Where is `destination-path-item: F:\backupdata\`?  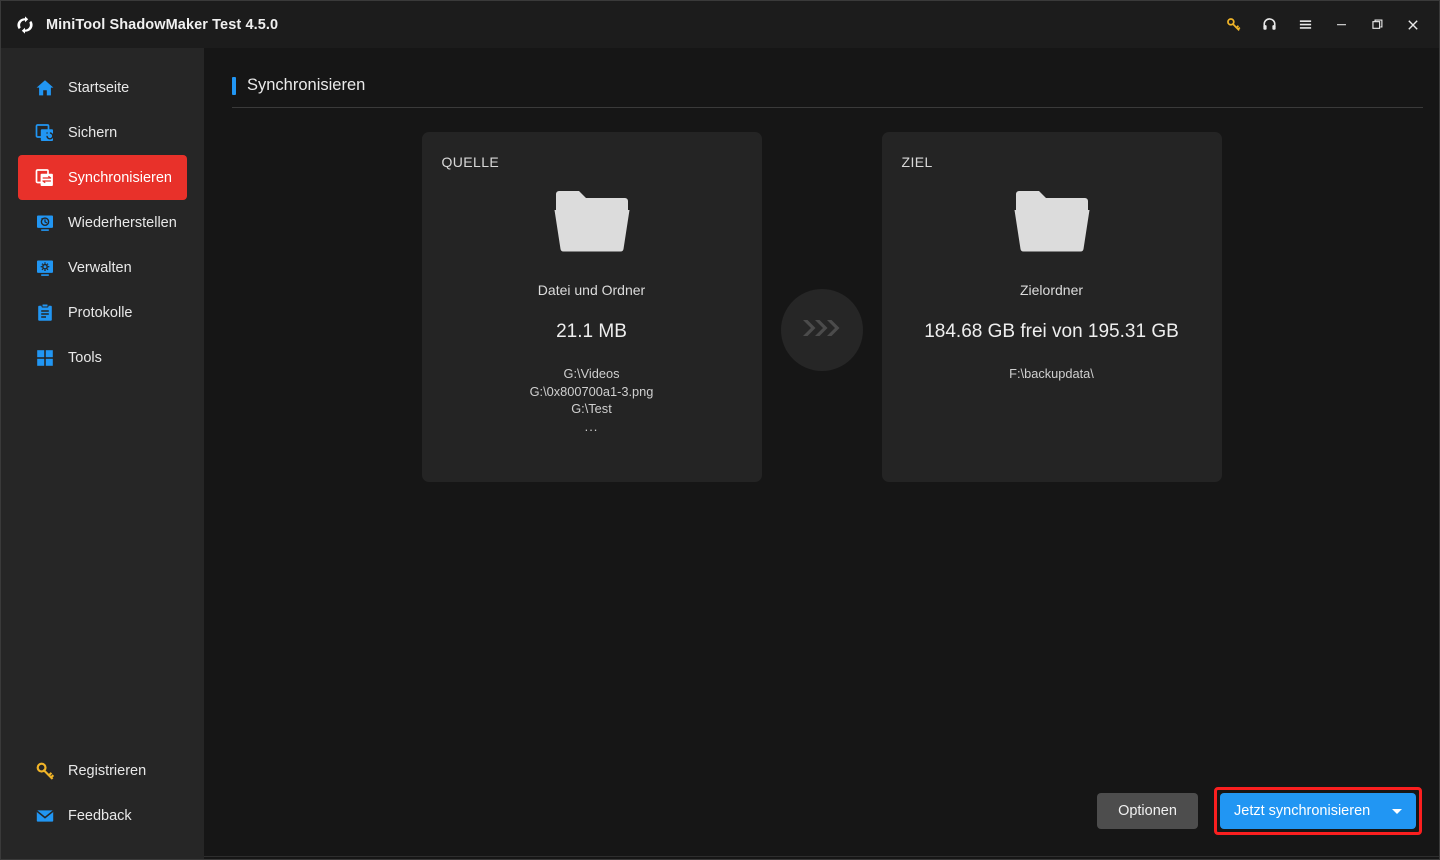 destination-path-item: F:\backupdata\ is located at coordinates (1051, 373).